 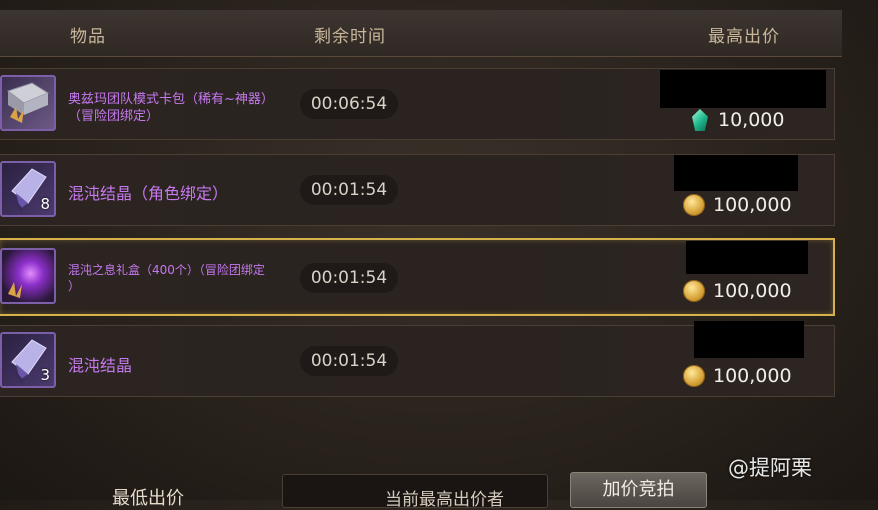 I want to click on chaos-gift-box-icon, so click(x=28, y=276).